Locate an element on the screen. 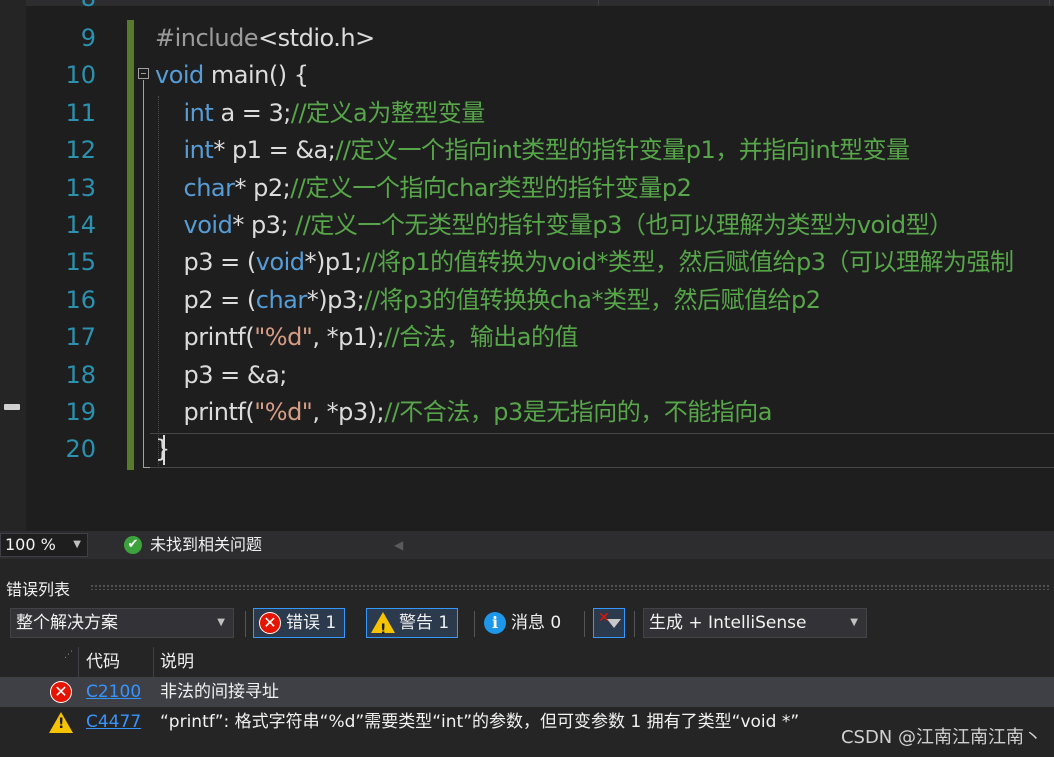  code-line: printf("%d", *p1);//合法，输出a的值 is located at coordinates (367, 337).